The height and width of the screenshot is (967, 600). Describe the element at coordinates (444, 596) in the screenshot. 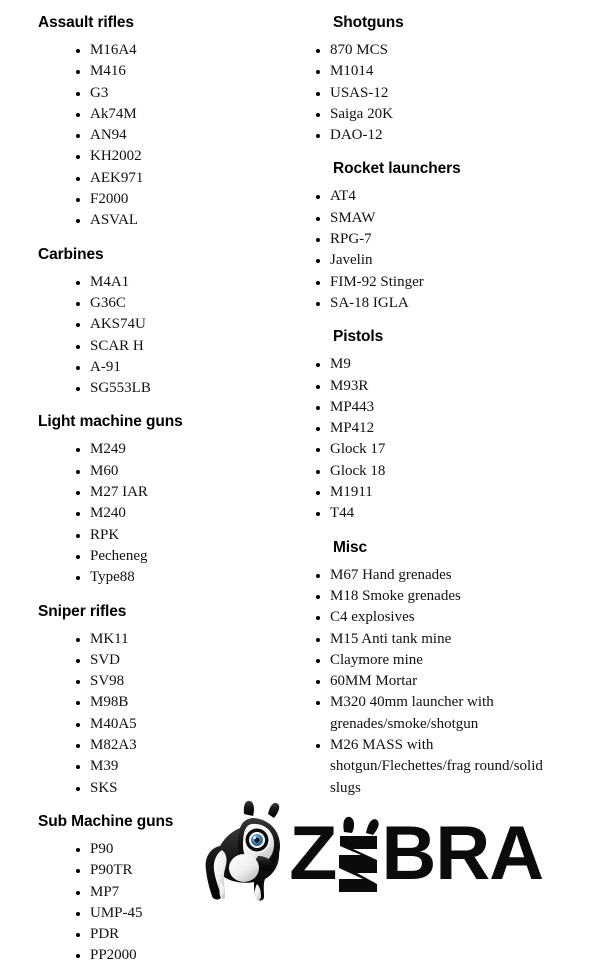

I see `list-item: M18 Smoke grenades` at that location.